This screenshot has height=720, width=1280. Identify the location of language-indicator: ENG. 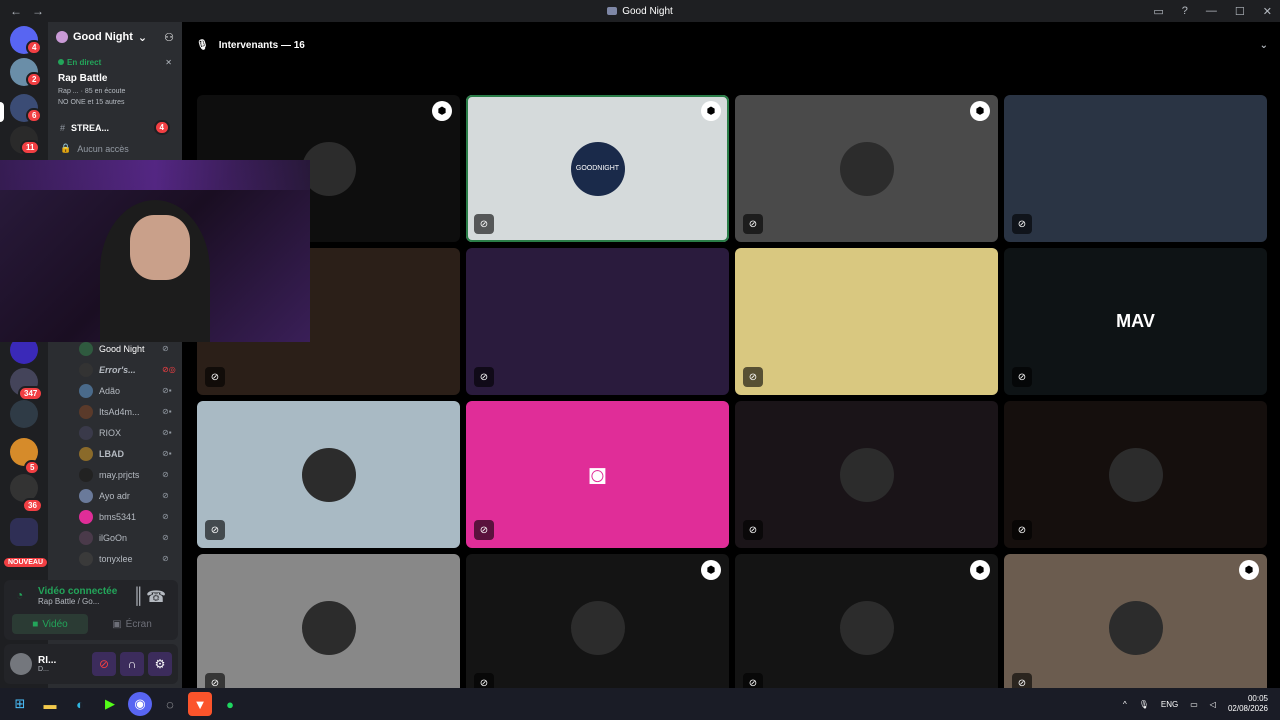
(1169, 704).